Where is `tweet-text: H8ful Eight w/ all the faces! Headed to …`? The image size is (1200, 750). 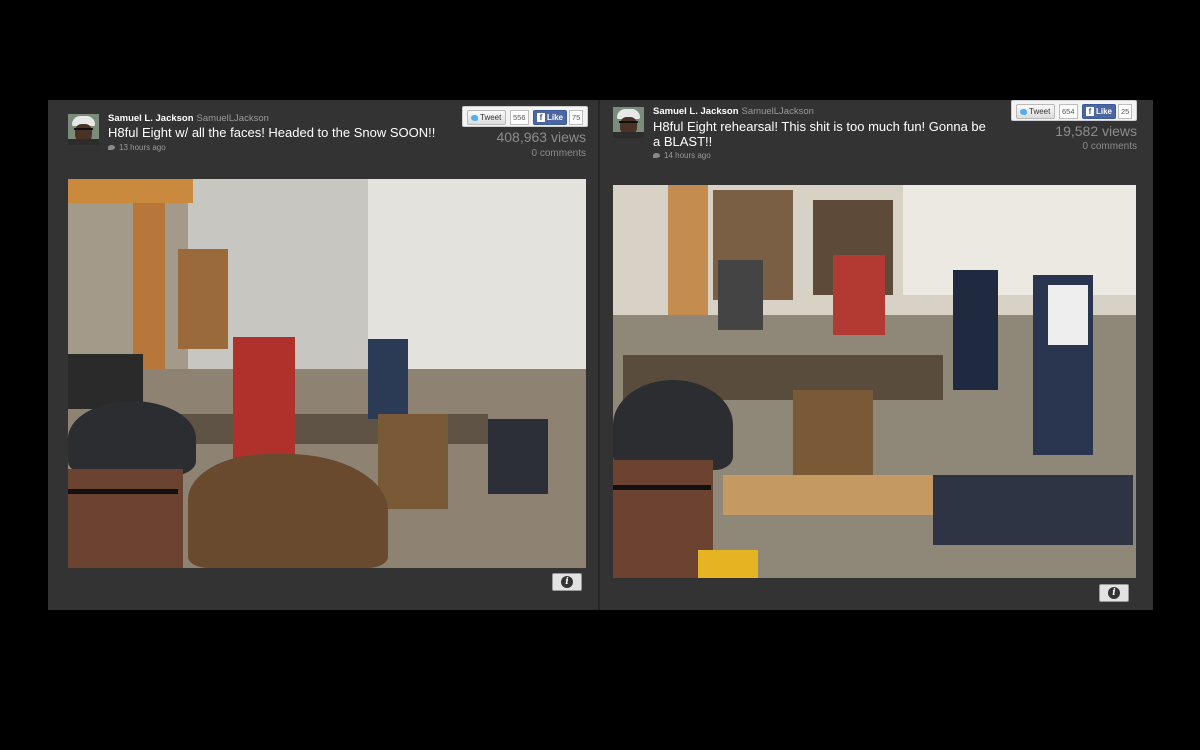
tweet-text: H8ful Eight w/ all the faces! Headed to … is located at coordinates (272, 132).